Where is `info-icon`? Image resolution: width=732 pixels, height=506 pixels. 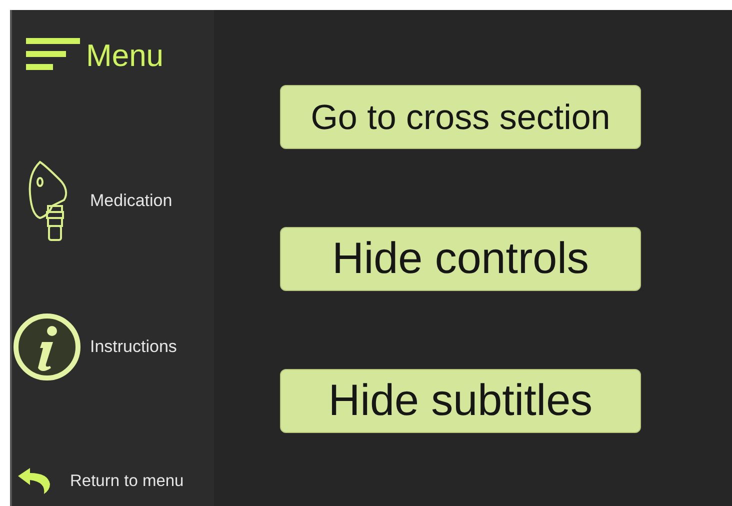 info-icon is located at coordinates (47, 347).